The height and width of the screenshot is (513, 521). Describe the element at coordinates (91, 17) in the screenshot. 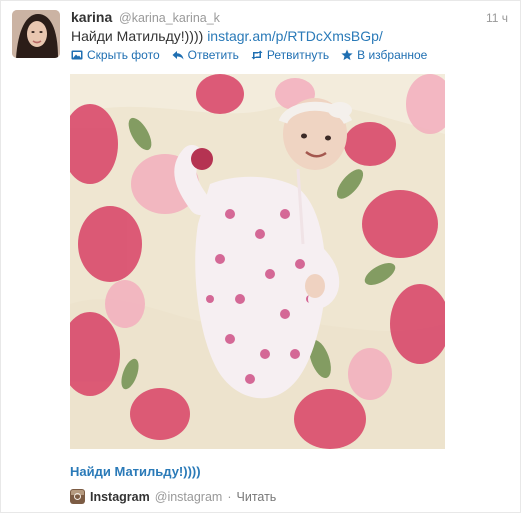

I see `author-name: karina` at that location.